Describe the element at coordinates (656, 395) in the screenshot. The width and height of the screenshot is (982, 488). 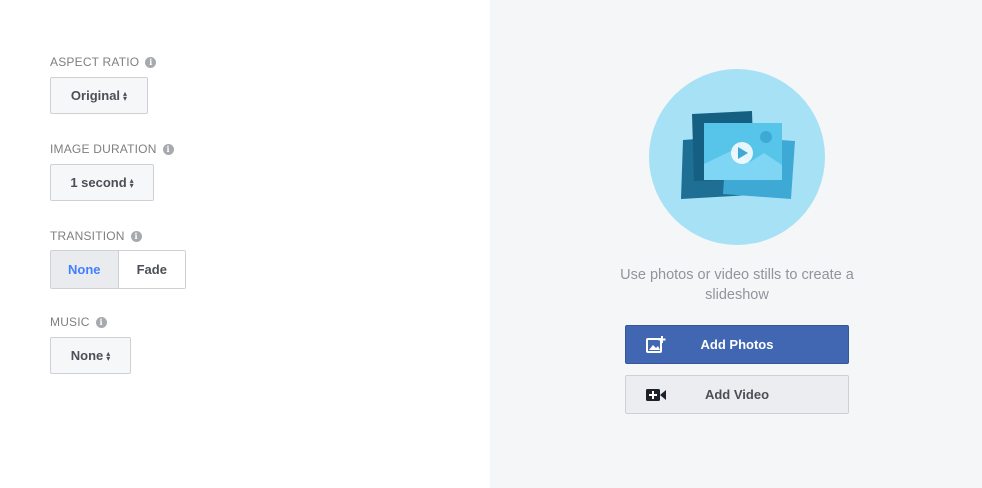
I see `video-camera-icon` at that location.